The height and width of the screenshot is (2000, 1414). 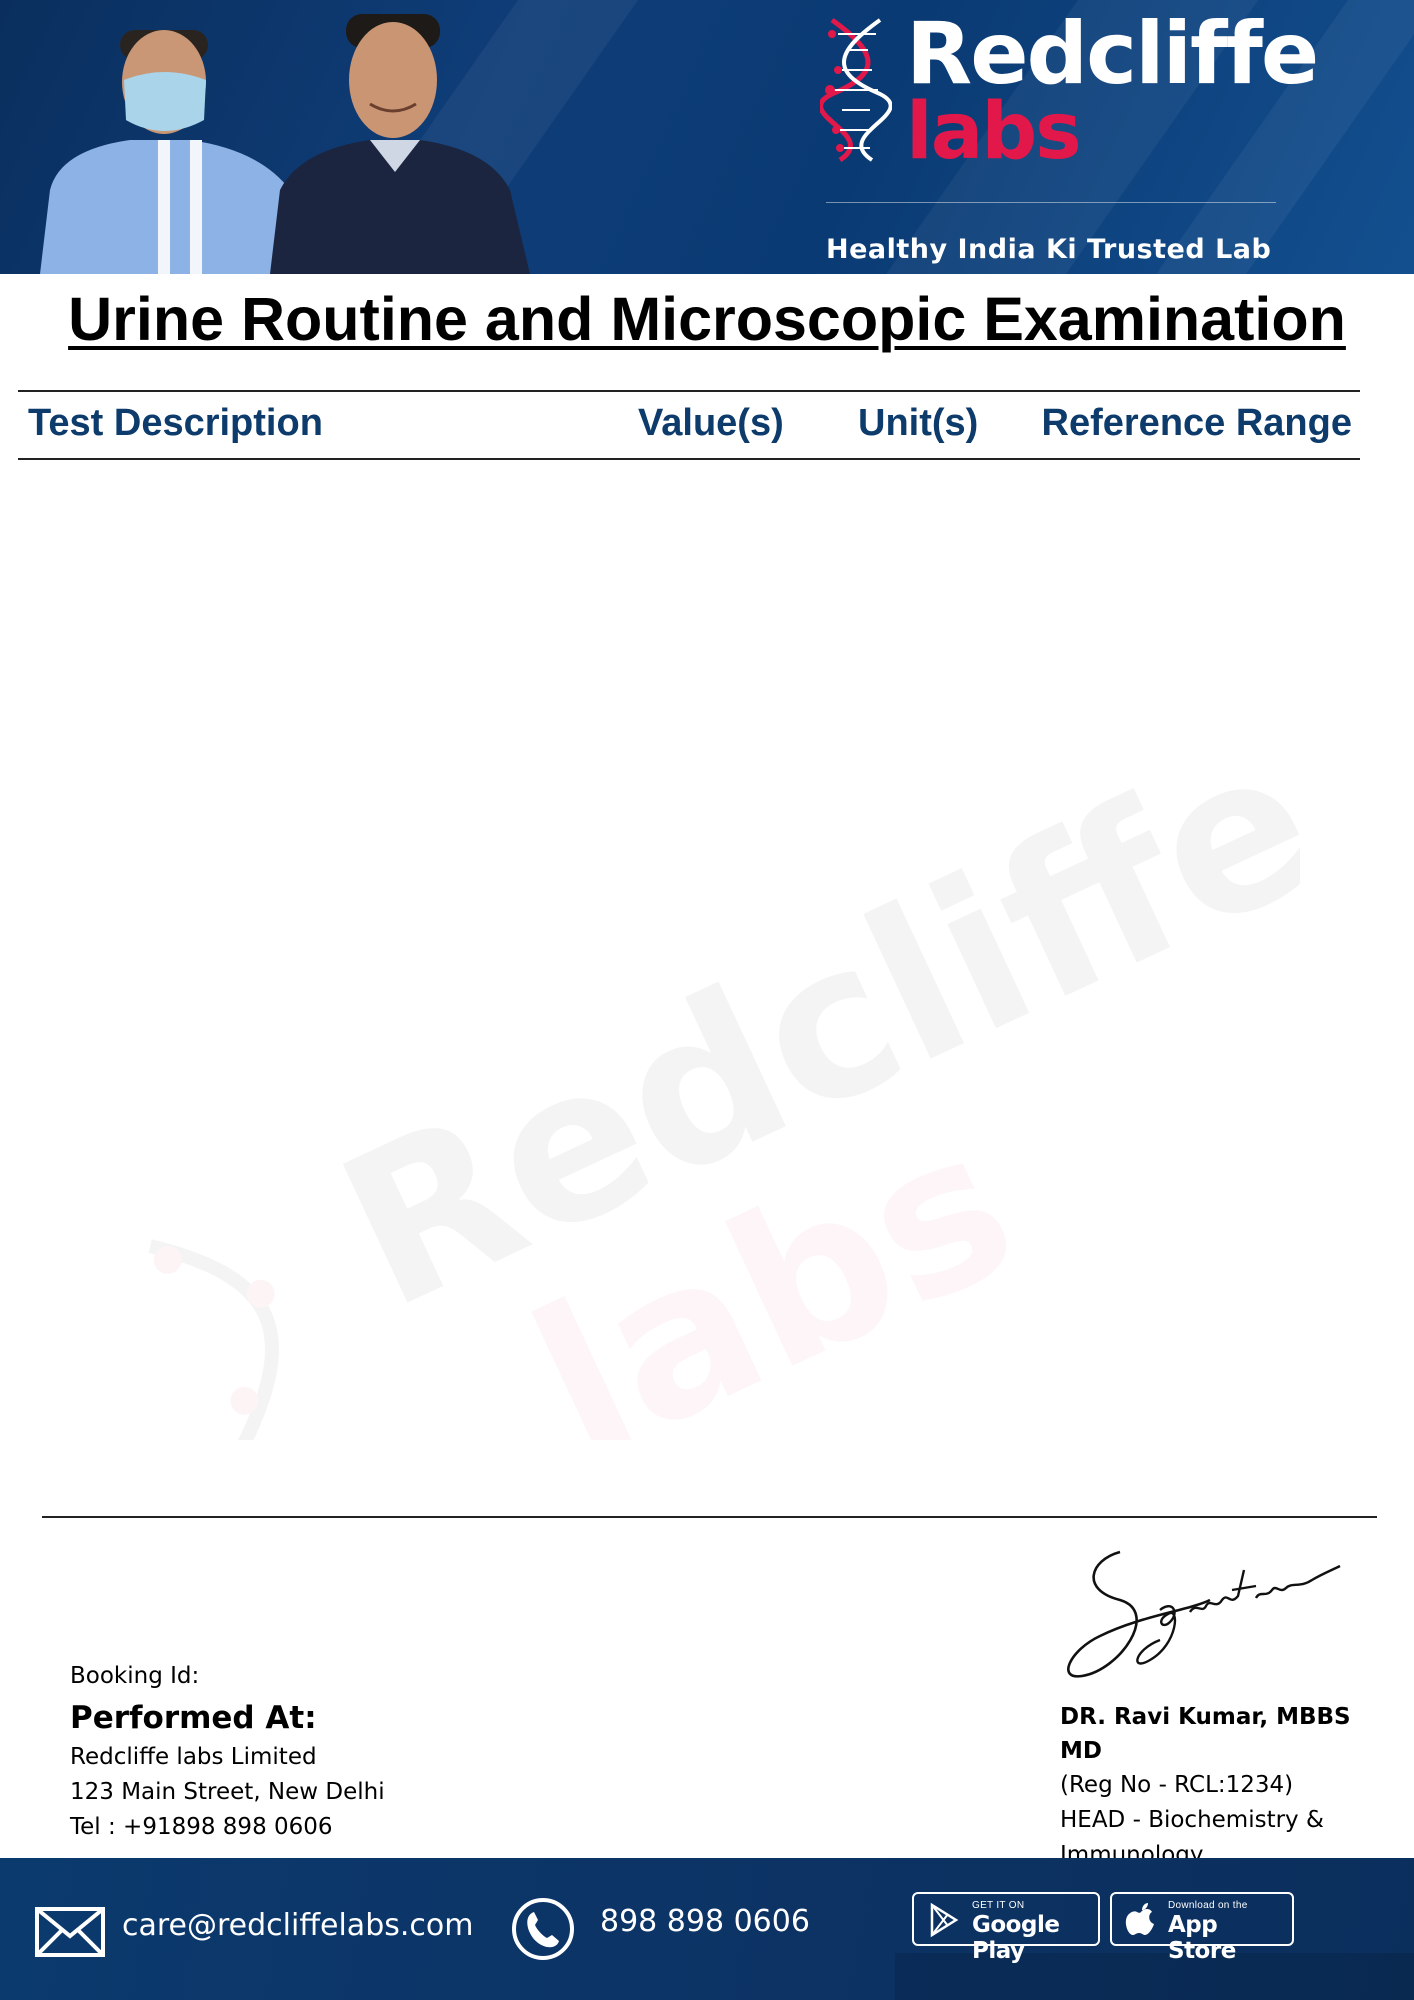 I want to click on lab-address: 123 Main Street, New Delhi, so click(x=227, y=1792).